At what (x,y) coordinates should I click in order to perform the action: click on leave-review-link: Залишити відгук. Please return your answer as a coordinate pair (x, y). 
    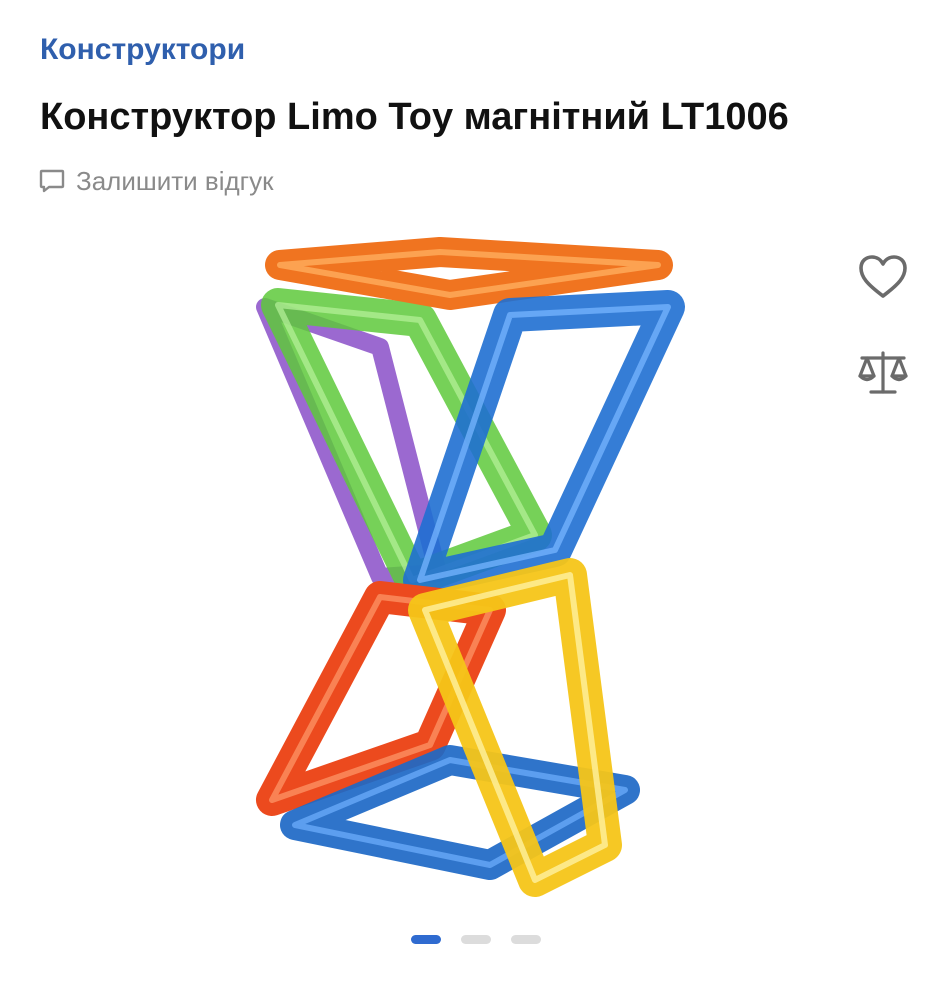
    Looking at the image, I should click on (156, 181).